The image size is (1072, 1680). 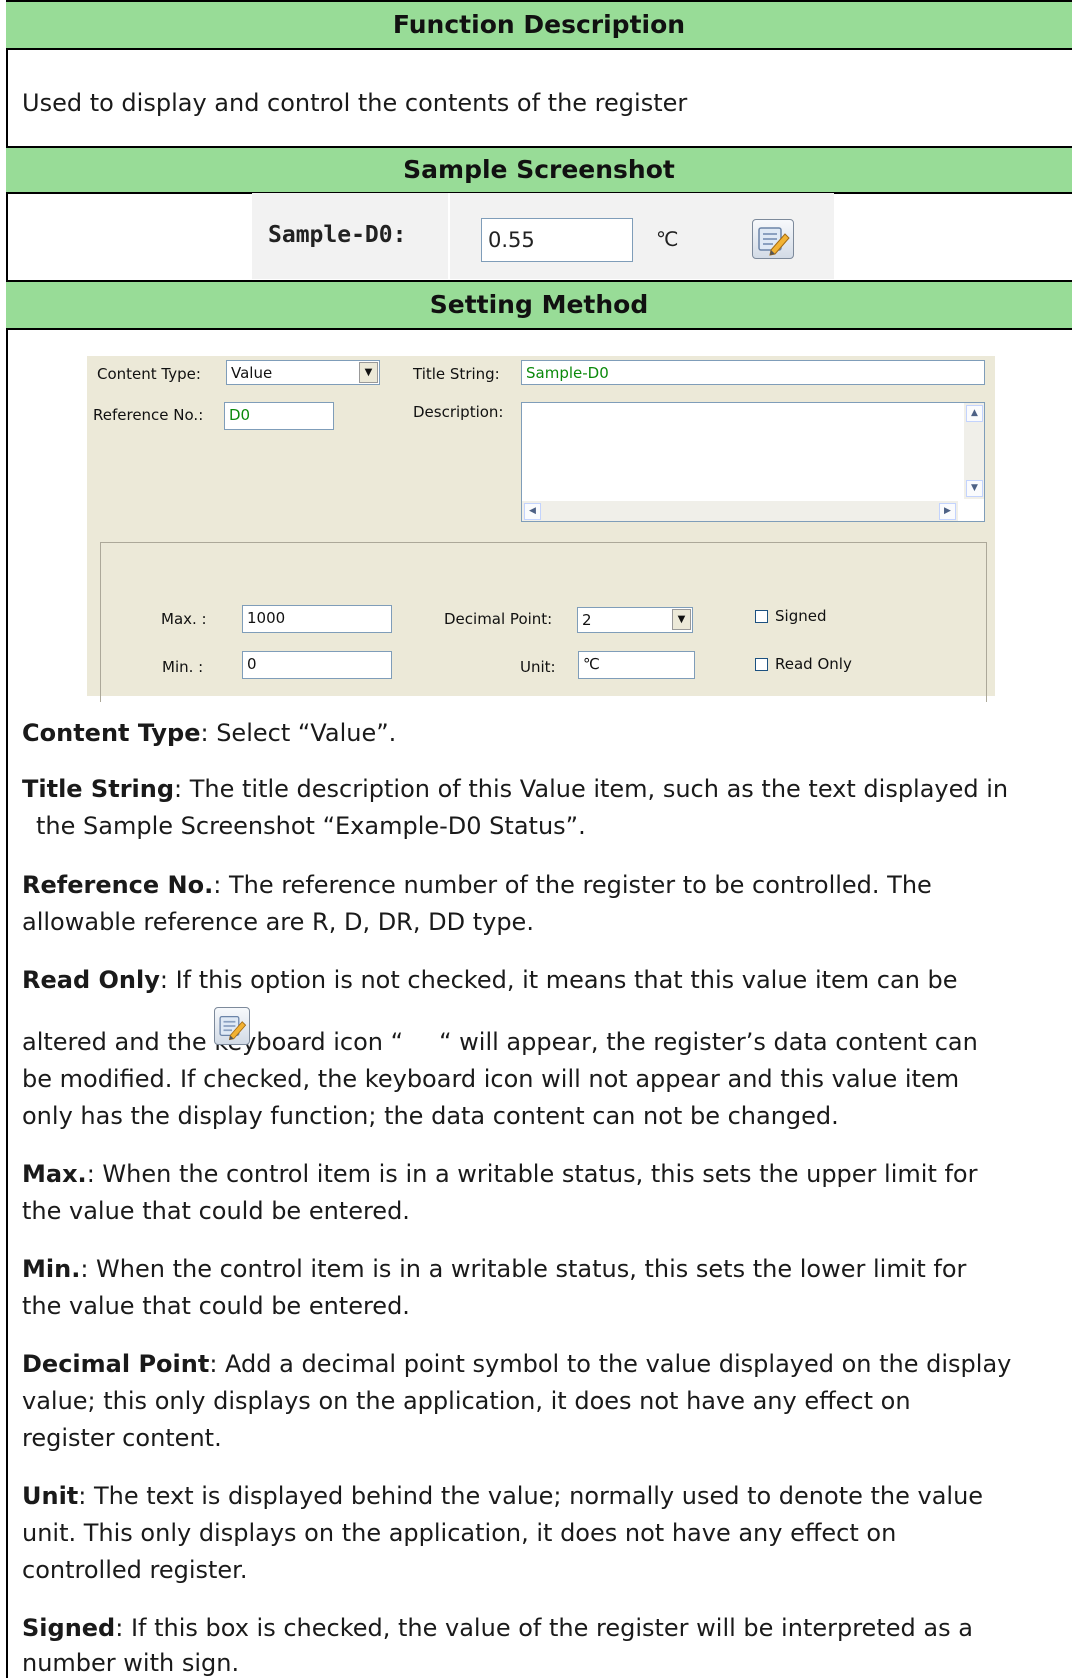 I want to click on scroll-down-icon: ▼, so click(x=974, y=488).